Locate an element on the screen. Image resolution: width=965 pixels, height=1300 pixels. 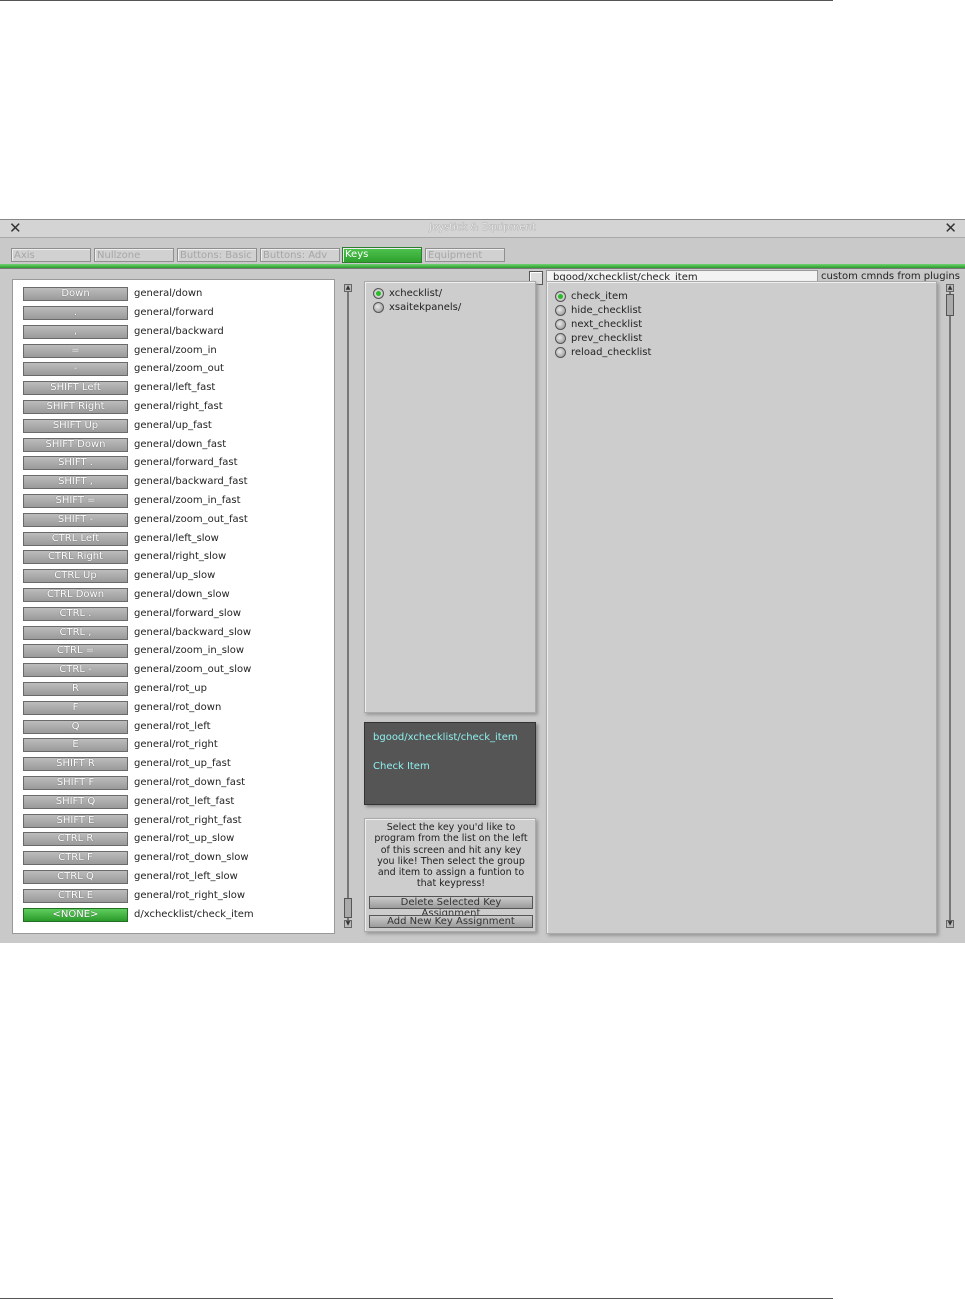
key-row: SHIFT - general/zoom_out_fast is located at coordinates (178, 520).